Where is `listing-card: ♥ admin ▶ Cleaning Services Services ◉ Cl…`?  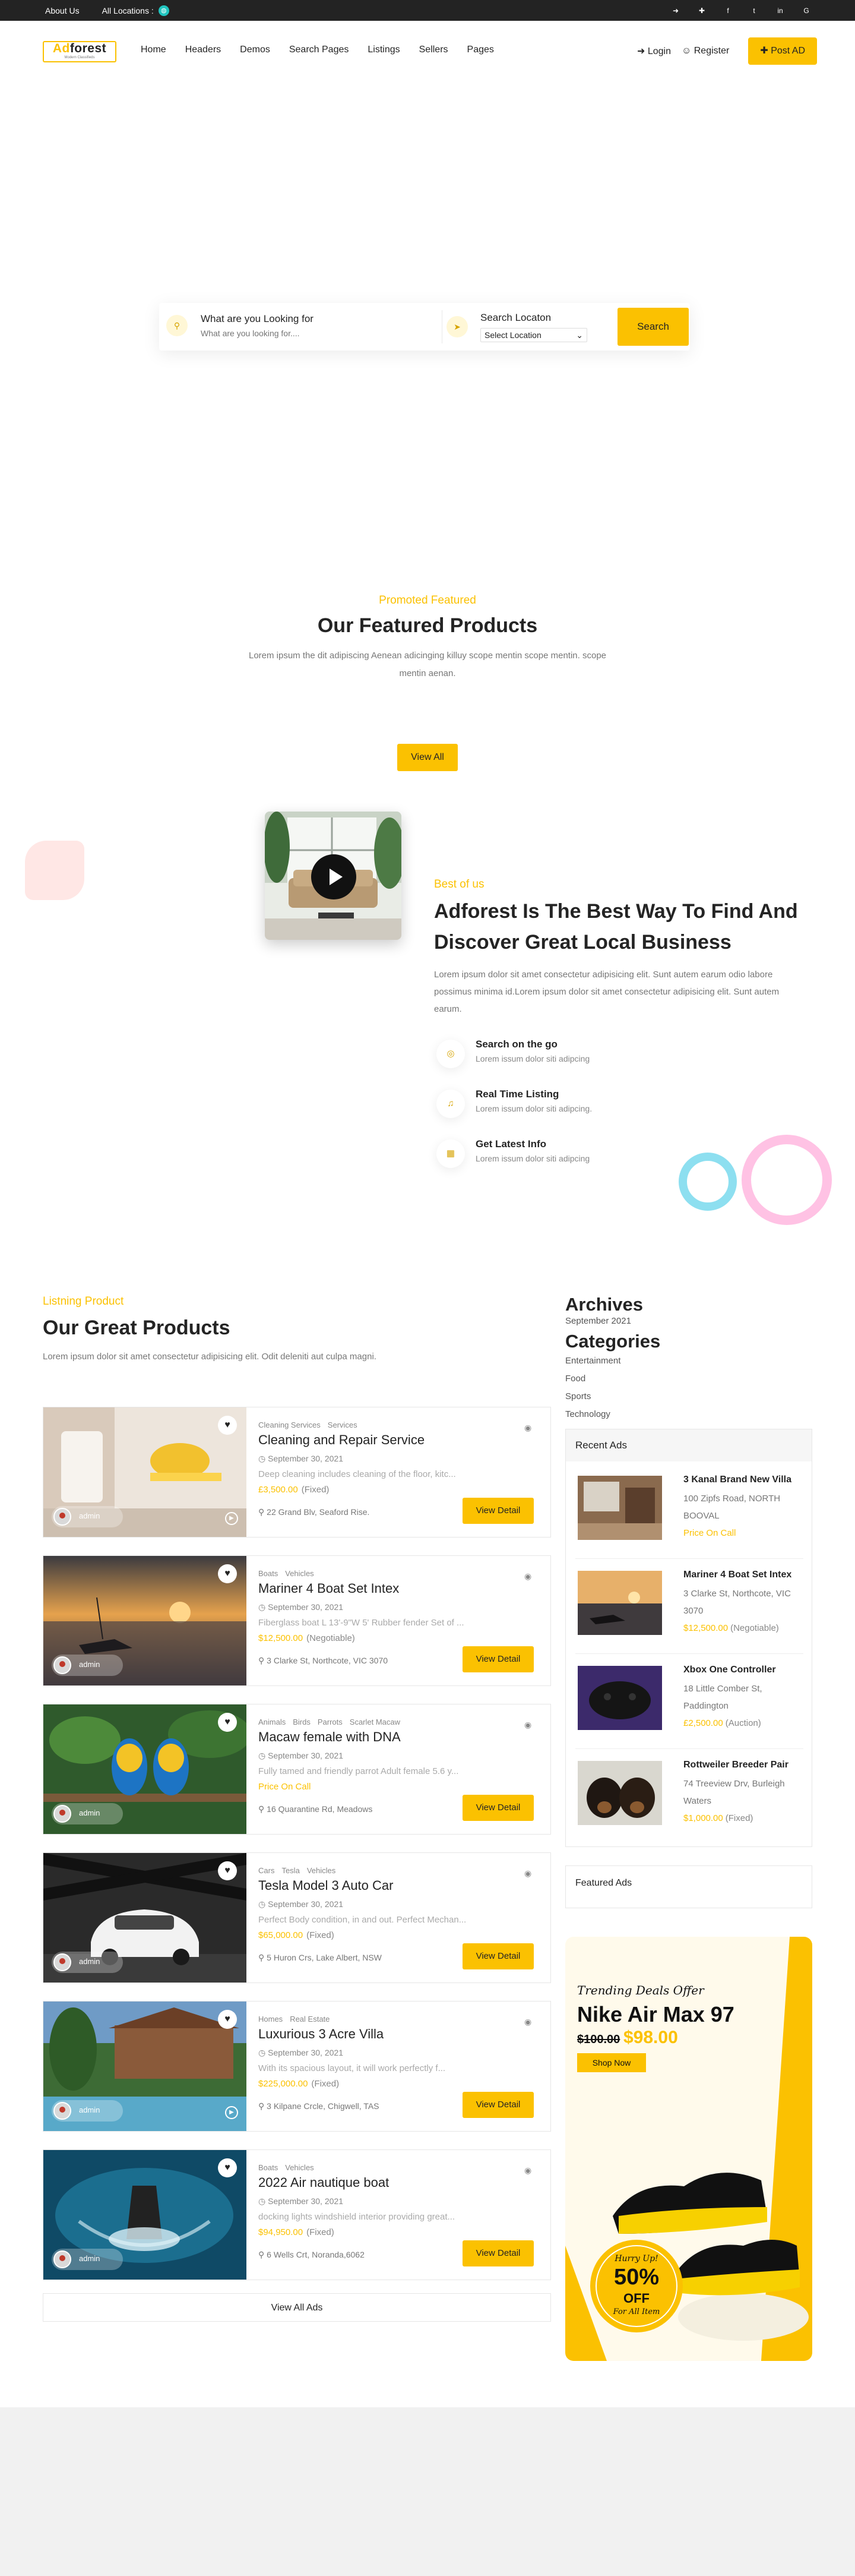
listing-card: ♥ admin ▶ Cleaning Services Services ◉ Cl… is located at coordinates (297, 1472).